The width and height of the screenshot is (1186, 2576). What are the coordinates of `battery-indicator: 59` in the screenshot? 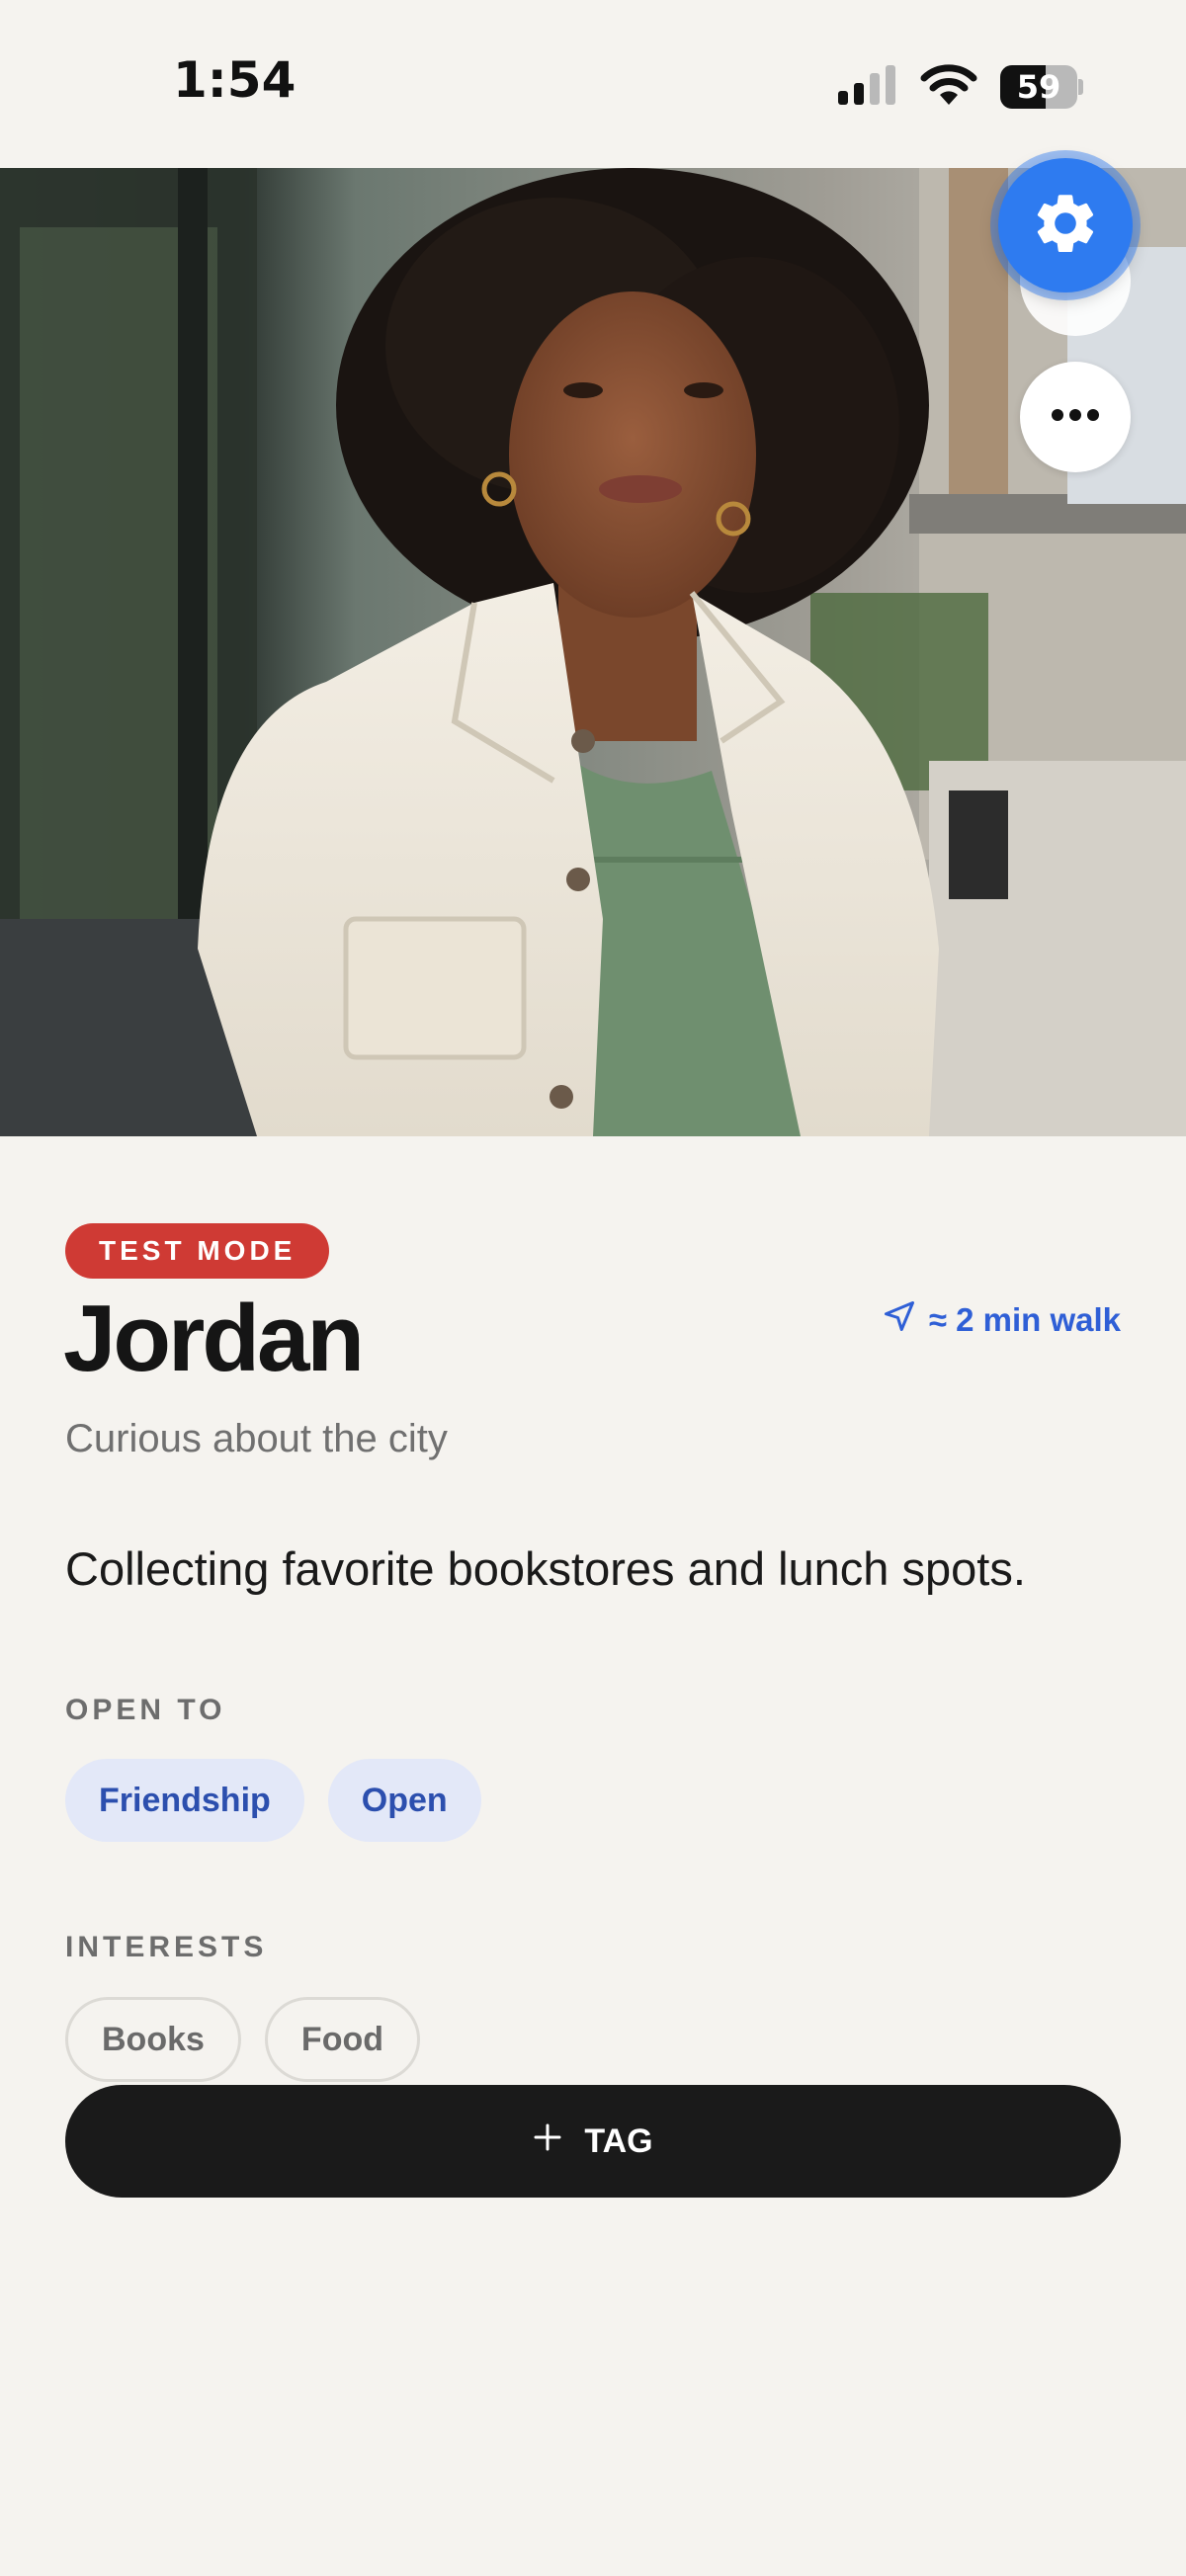 It's located at (1041, 87).